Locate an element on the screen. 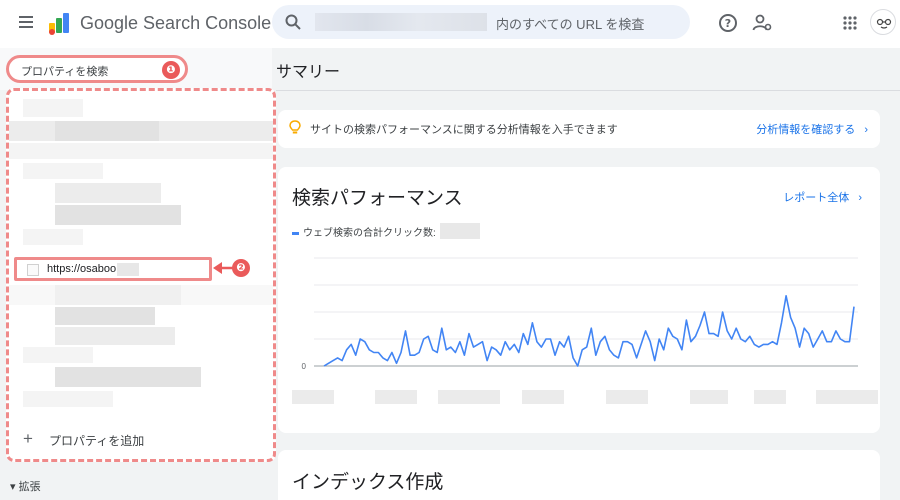  add-property-button: + プロパティを追加 is located at coordinates (141, 440).